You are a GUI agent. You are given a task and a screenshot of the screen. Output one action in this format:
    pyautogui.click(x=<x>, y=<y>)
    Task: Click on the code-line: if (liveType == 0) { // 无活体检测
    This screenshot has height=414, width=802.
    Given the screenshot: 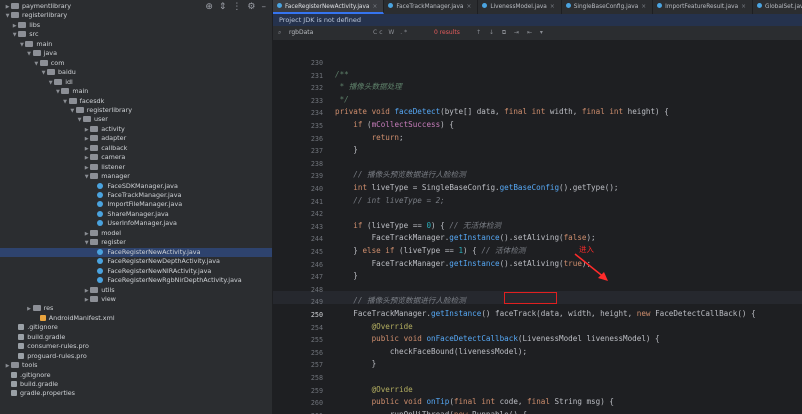 What is the action you would take?
    pyautogui.click(x=418, y=226)
    